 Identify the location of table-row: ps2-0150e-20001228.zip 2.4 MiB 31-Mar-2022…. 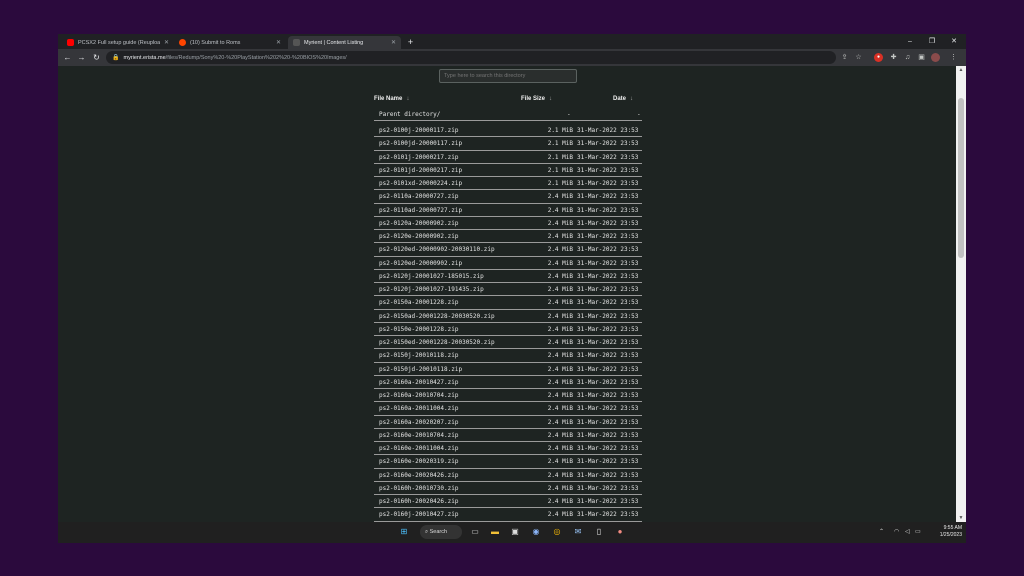
(508, 329).